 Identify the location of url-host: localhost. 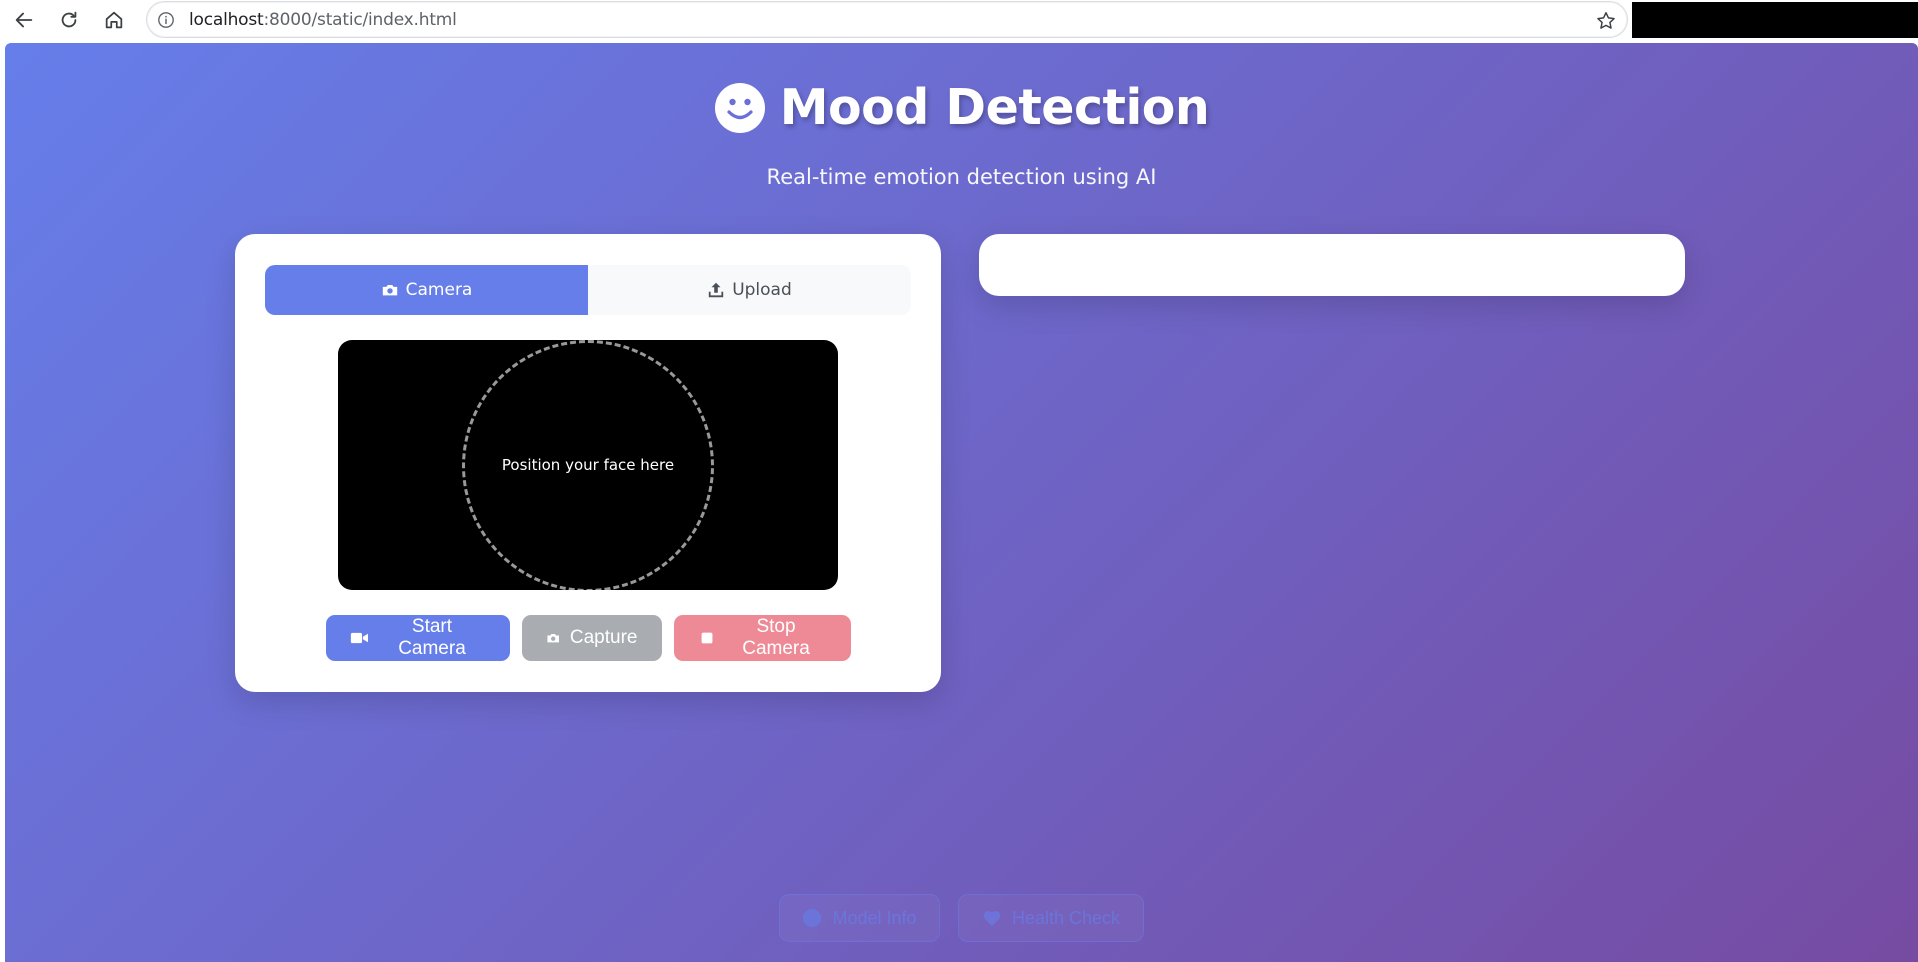
(226, 20).